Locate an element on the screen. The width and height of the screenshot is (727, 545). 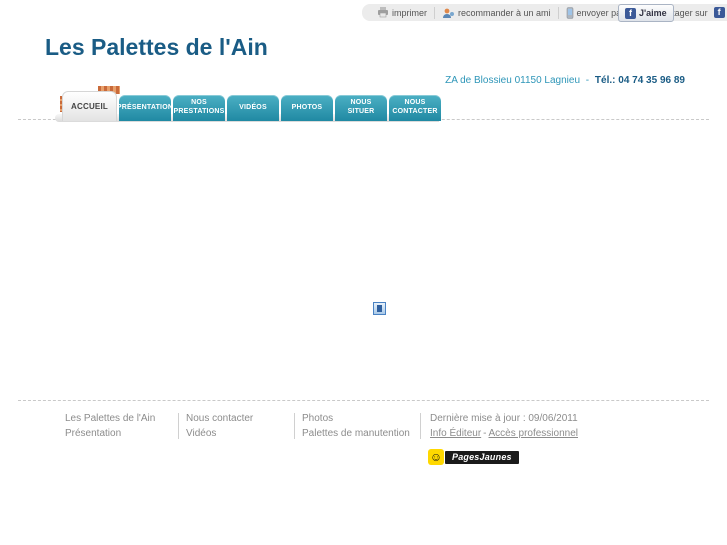
print-label: imprimer is located at coordinates (409, 12).